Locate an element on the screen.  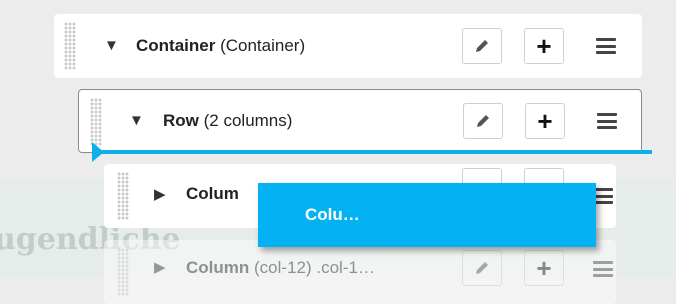
node-label: Colum is located at coordinates (212, 194).